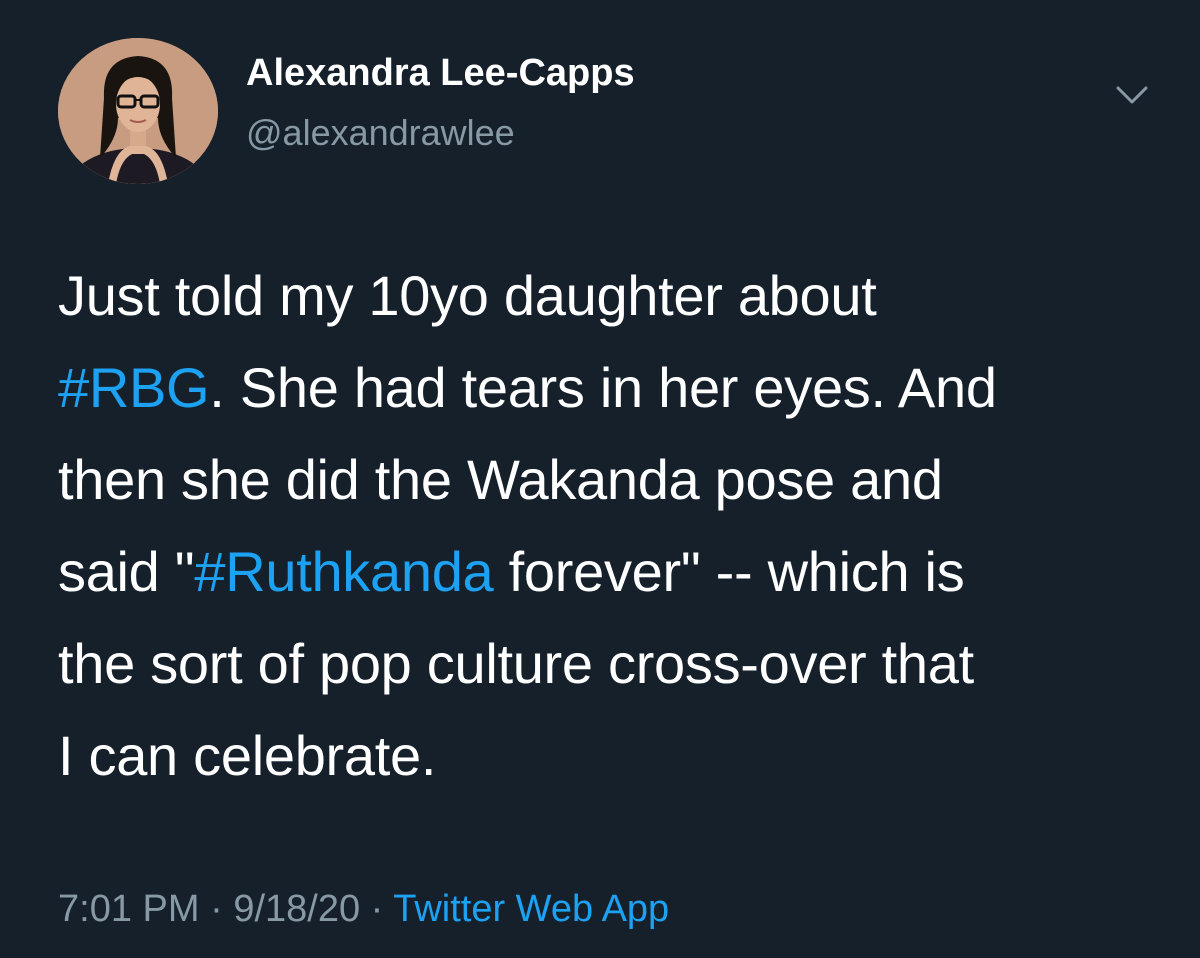  I want to click on tweet-line: #RBG. She had tears in her eyes. And, so click(613, 388).